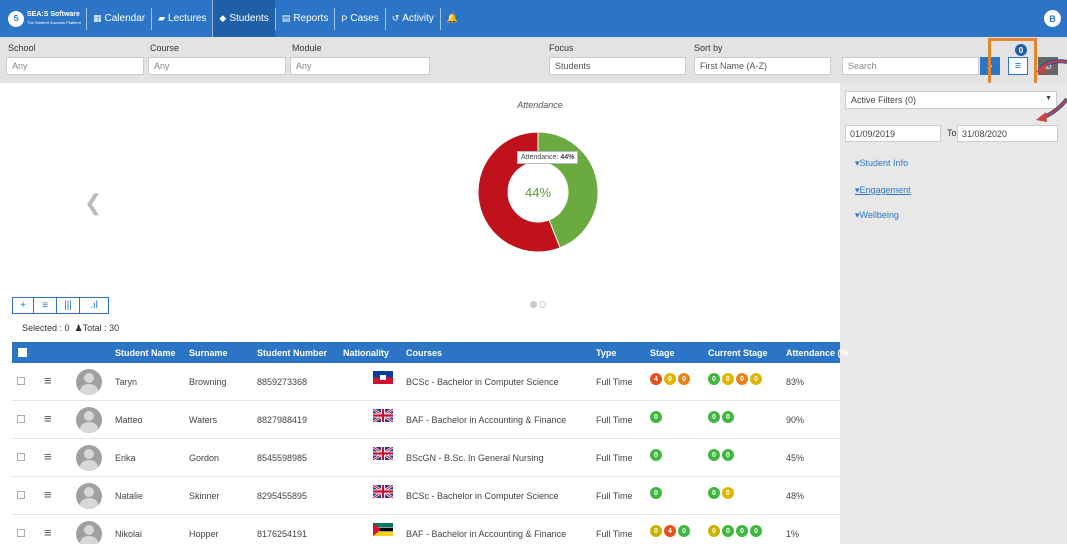 The height and width of the screenshot is (544, 1067). What do you see at coordinates (548, 157) in the screenshot?
I see `chart-tooltip: Attendance: 44%` at bounding box center [548, 157].